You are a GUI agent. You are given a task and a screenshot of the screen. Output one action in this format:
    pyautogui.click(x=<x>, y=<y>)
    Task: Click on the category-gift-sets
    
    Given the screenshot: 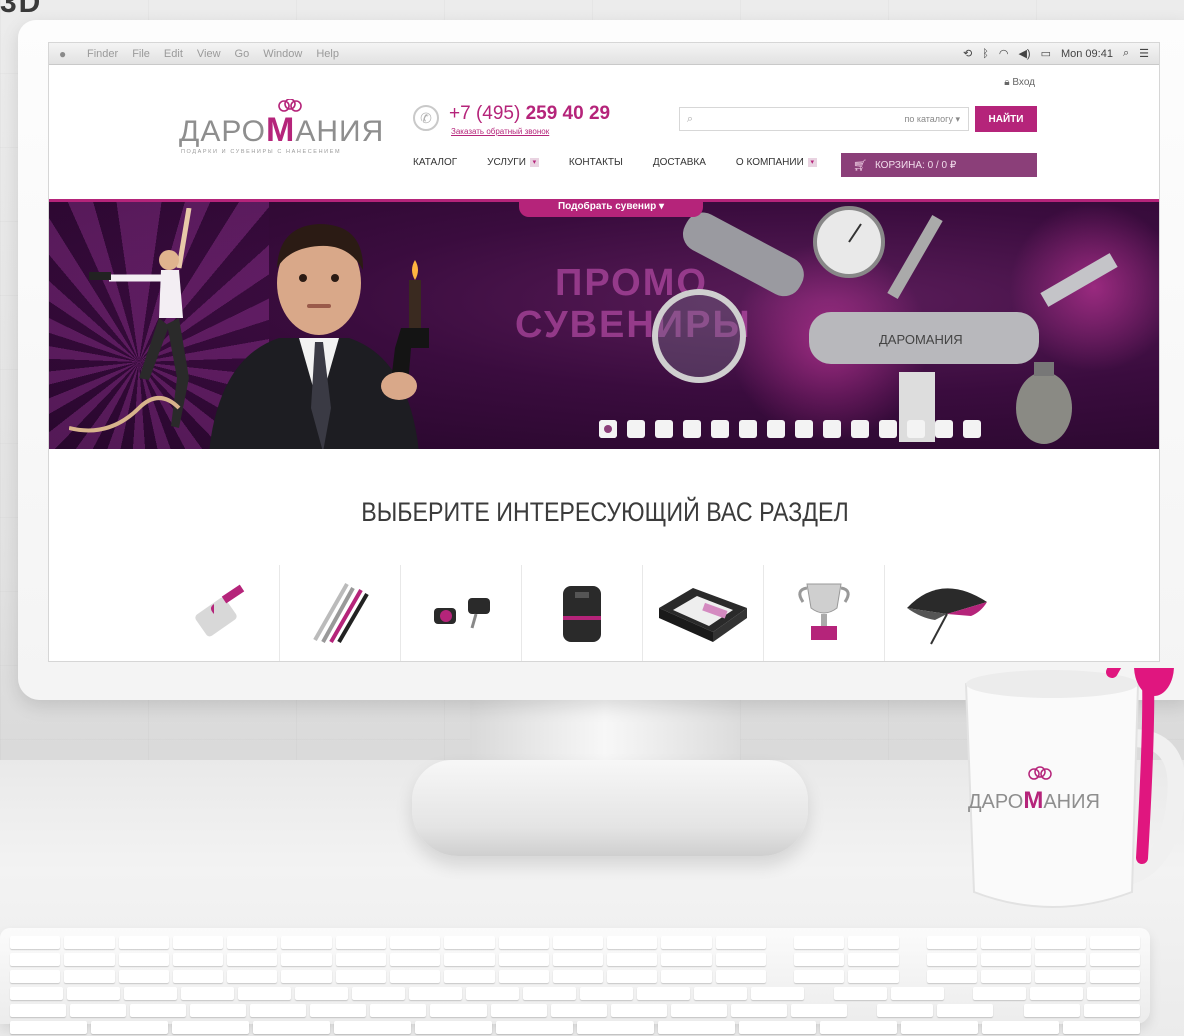 What is the action you would take?
    pyautogui.click(x=703, y=613)
    